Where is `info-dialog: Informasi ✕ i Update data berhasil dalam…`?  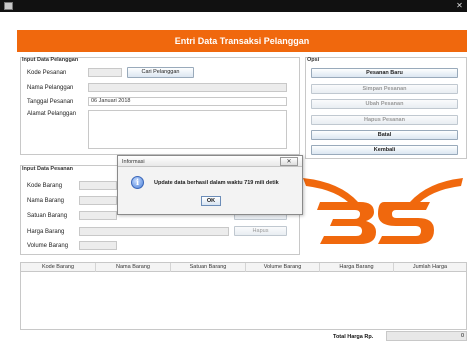
info-dialog: Informasi ✕ i Update data berhasil dalam… is located at coordinates (210, 185).